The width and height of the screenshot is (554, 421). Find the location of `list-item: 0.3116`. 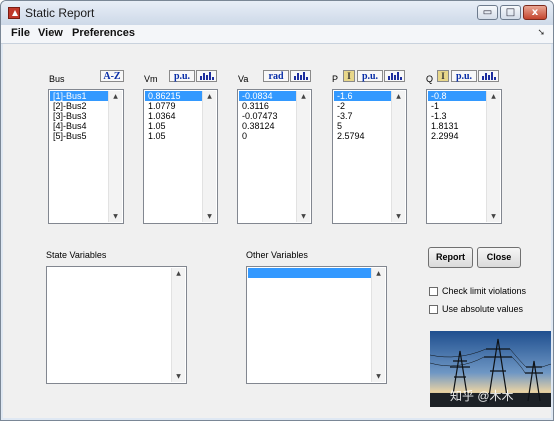

list-item: 0.3116 is located at coordinates (268, 106).